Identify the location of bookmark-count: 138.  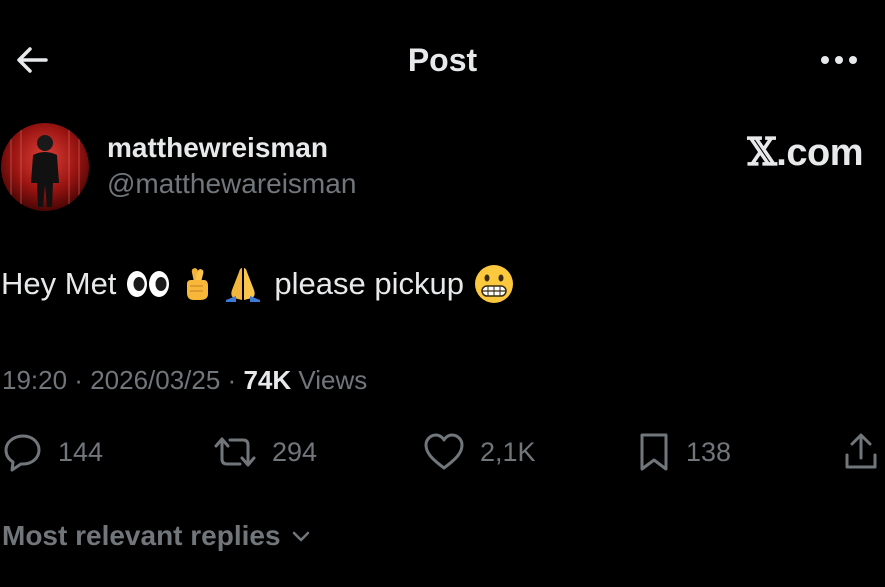
(709, 451).